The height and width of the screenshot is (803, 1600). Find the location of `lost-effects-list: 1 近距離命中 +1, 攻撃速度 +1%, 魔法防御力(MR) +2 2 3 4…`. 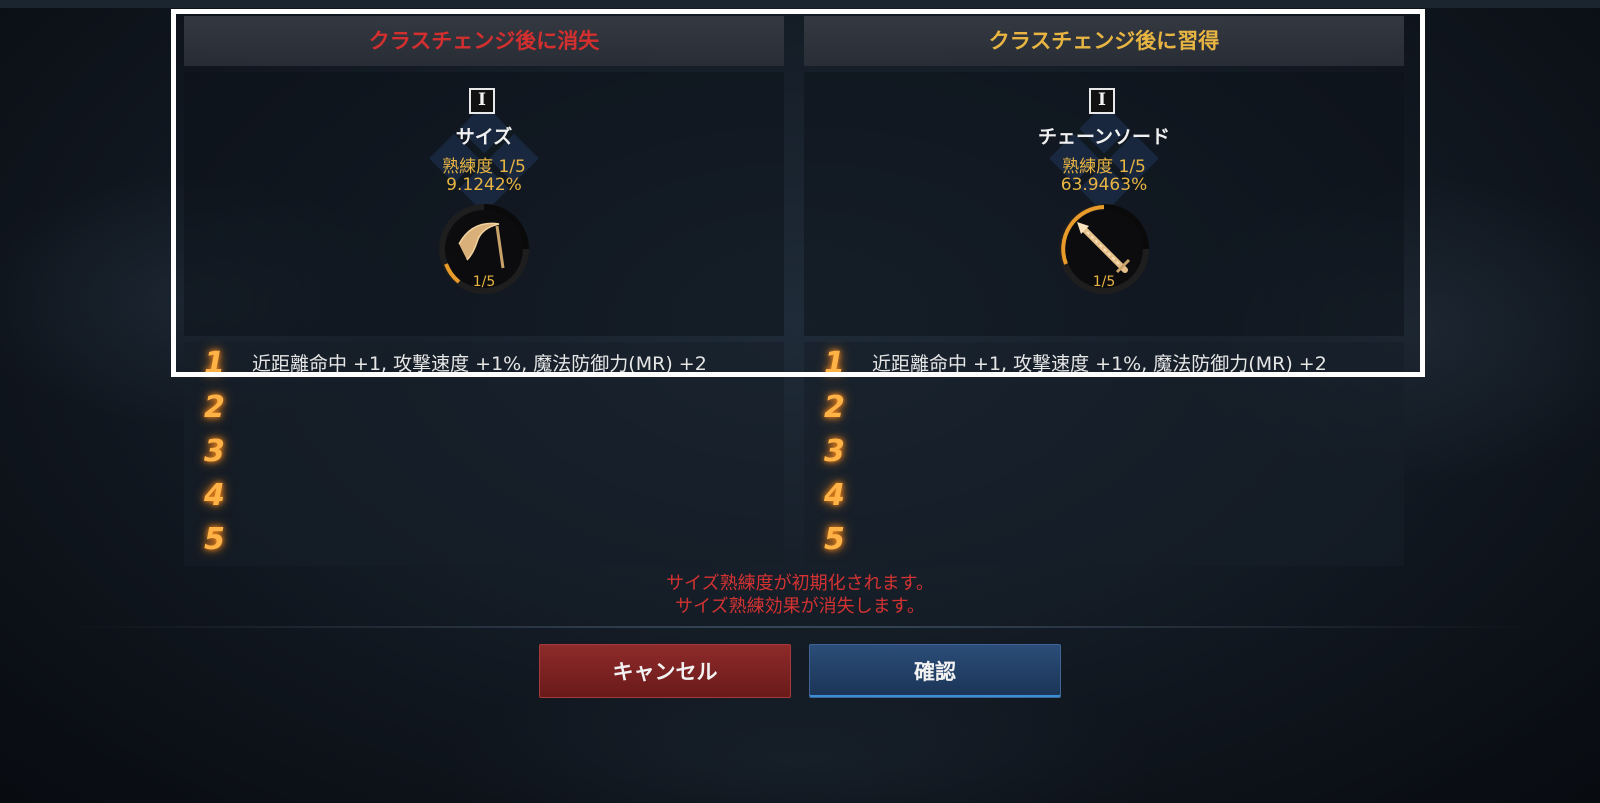

lost-effects-list: 1 近距離命中 +1, 攻撃速度 +1%, 魔法防御力(MR) +2 2 3 4… is located at coordinates (484, 454).